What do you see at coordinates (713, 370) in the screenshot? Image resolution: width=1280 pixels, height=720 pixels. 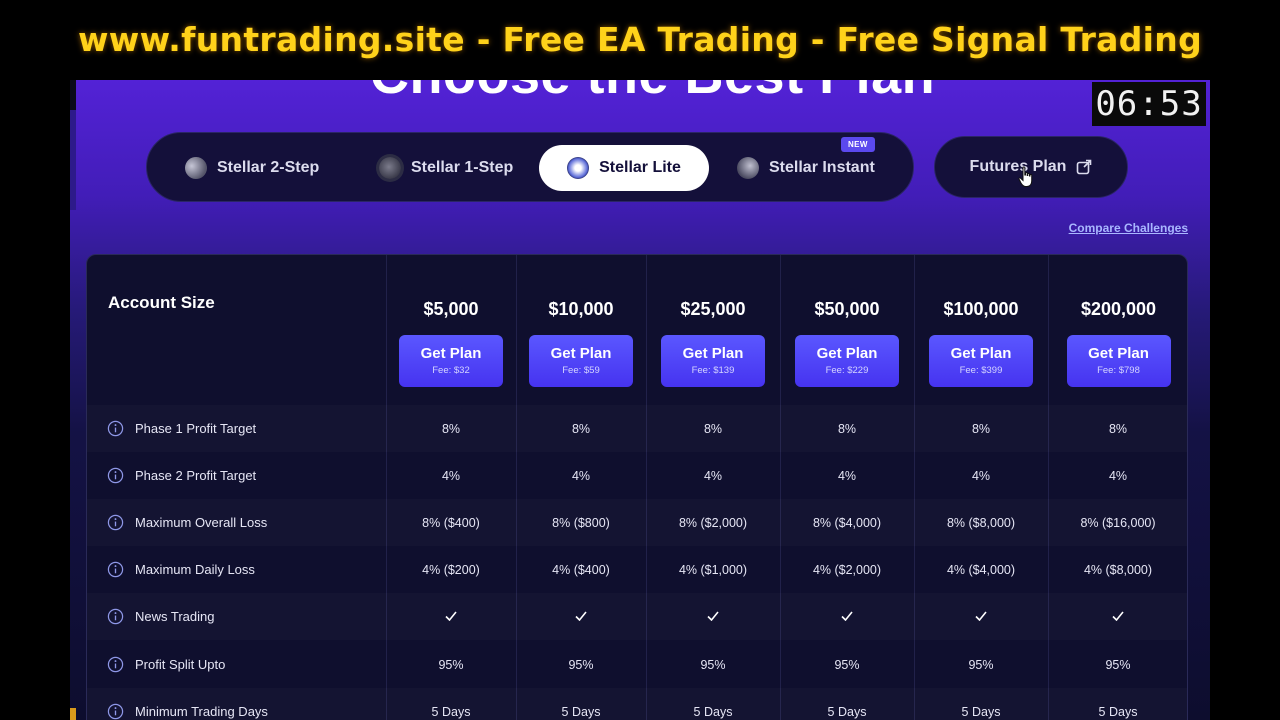 I see `plan-fee: Fee: $139` at bounding box center [713, 370].